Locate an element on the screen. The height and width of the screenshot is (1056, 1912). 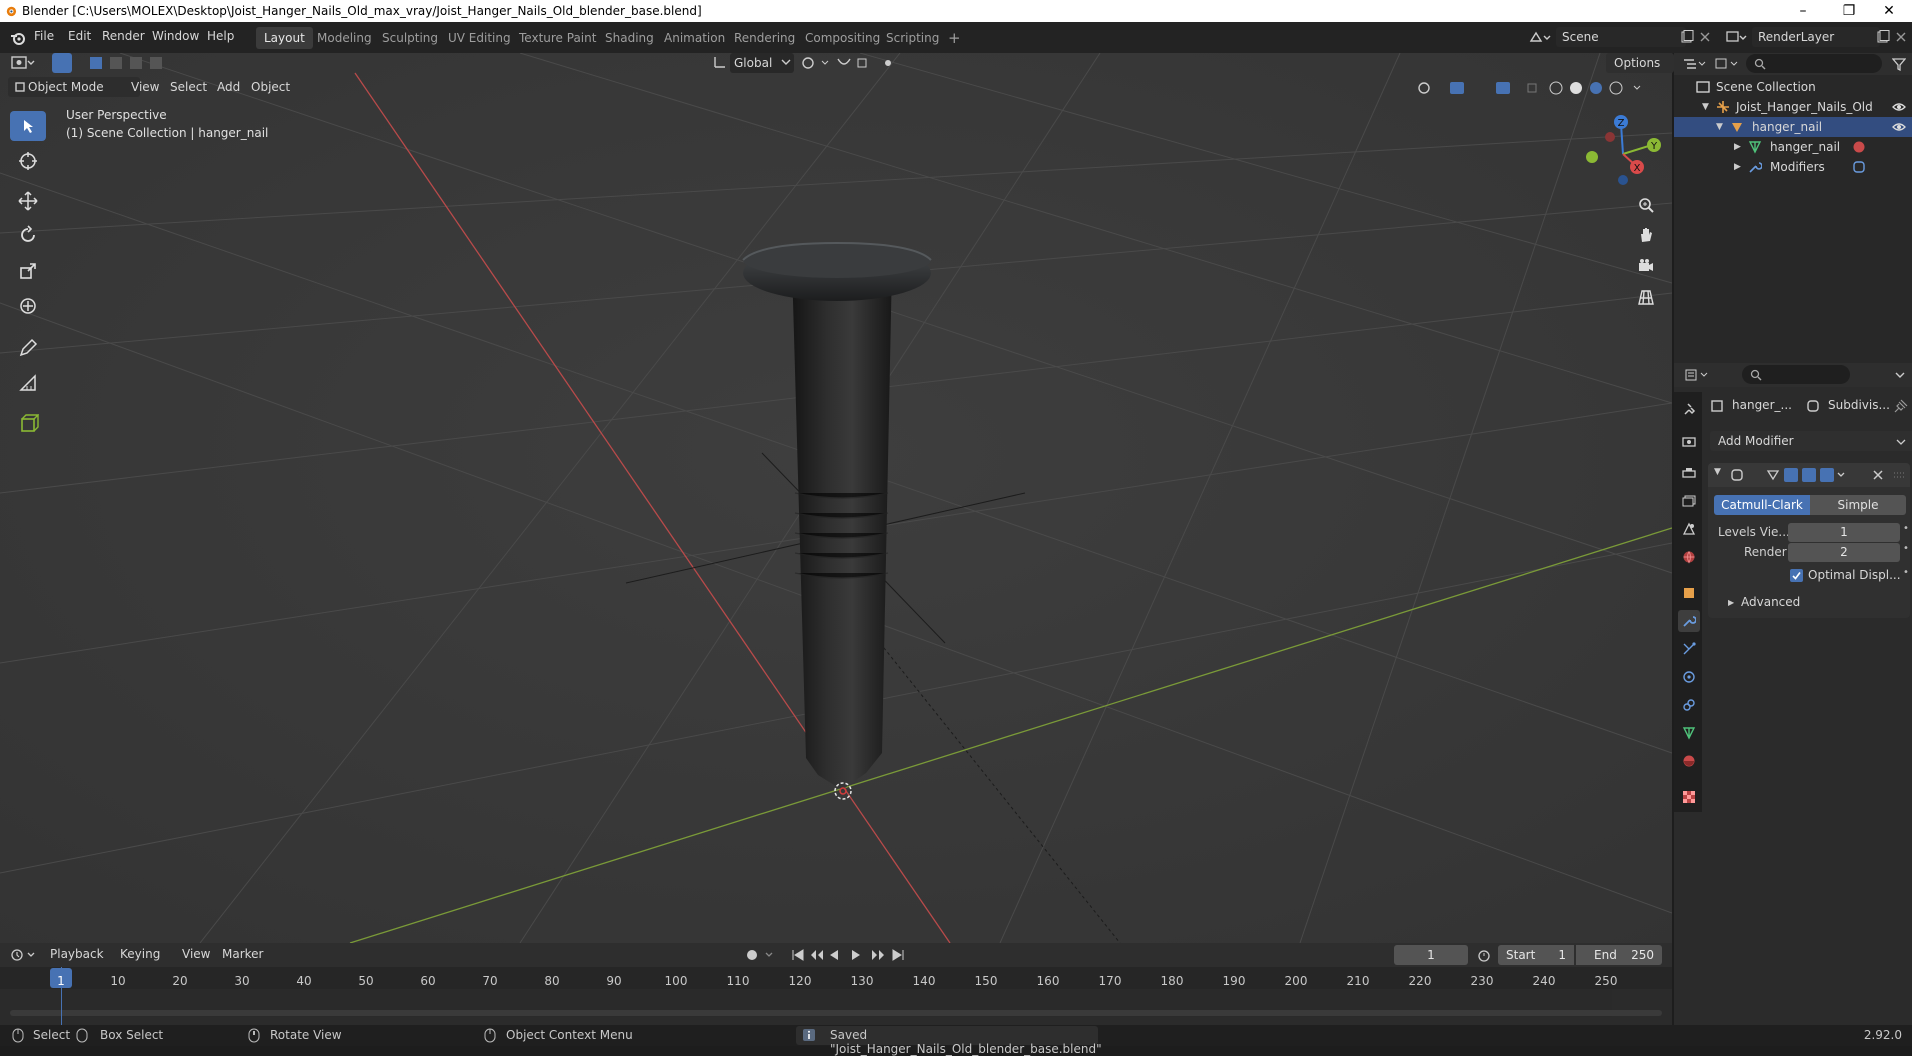
render-properties-tab is located at coordinates (1689, 441).